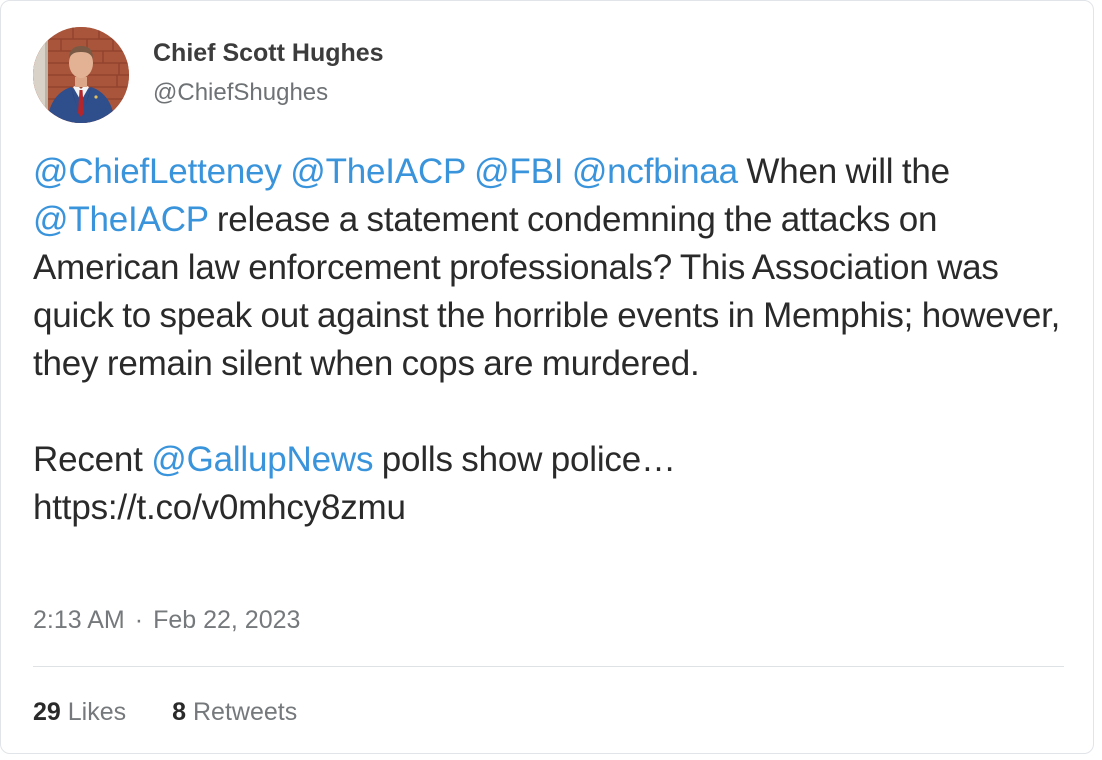 Image resolution: width=1102 pixels, height=760 pixels. I want to click on likes-label: Likes, so click(97, 712).